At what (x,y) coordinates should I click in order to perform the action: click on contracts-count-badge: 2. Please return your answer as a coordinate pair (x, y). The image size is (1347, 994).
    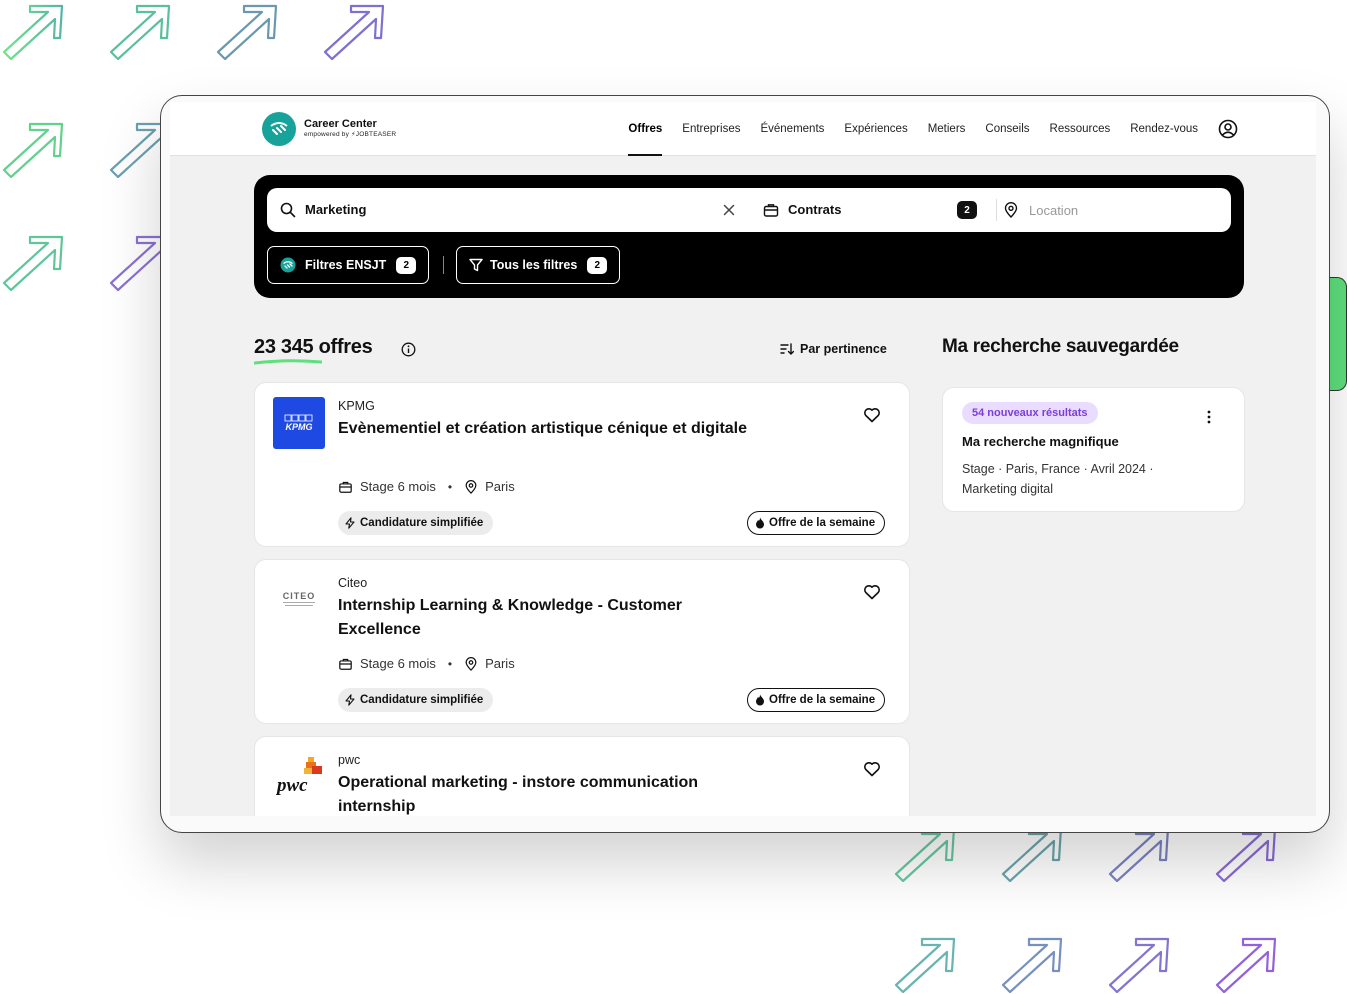
    Looking at the image, I should click on (967, 210).